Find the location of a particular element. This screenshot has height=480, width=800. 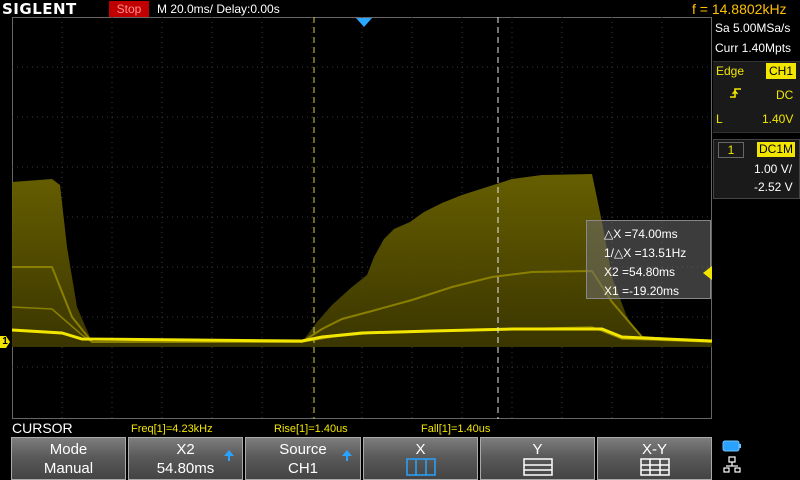

trigger-coupling: DC is located at coordinates (785, 95).